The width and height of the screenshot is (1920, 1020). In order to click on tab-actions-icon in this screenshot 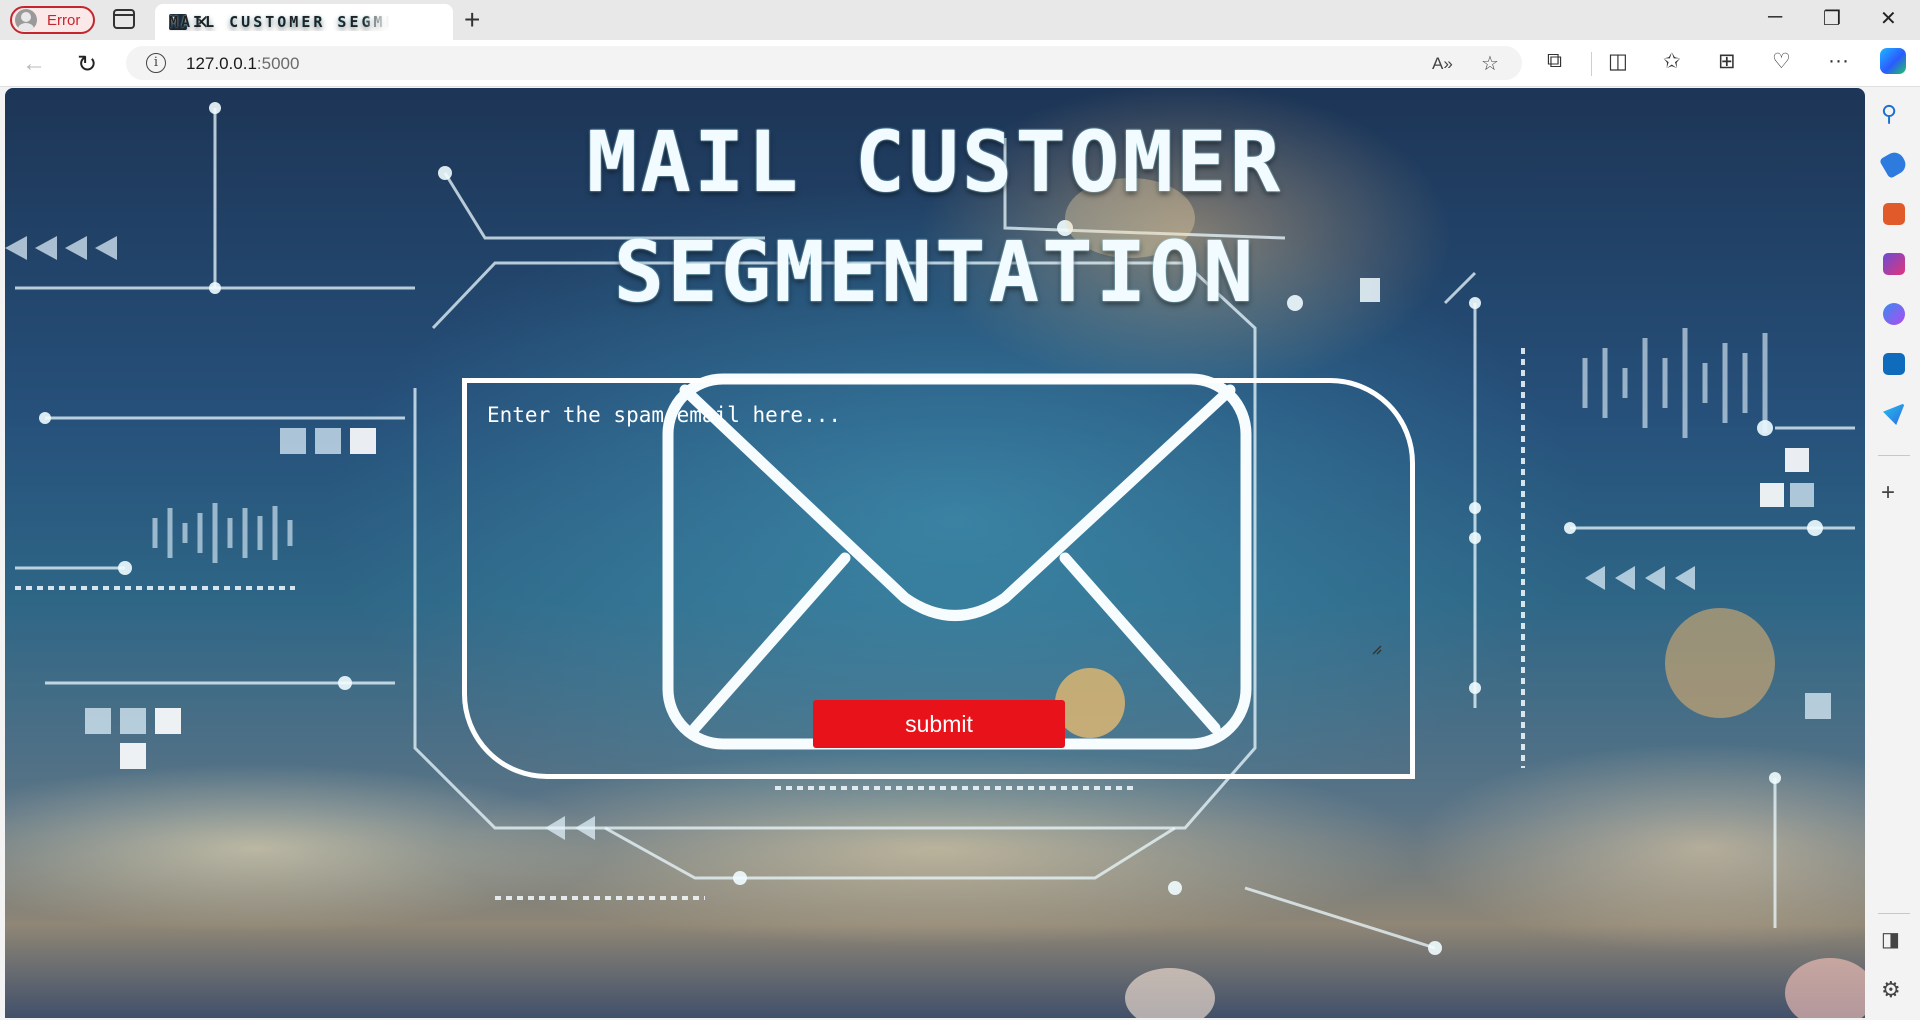, I will do `click(124, 19)`.